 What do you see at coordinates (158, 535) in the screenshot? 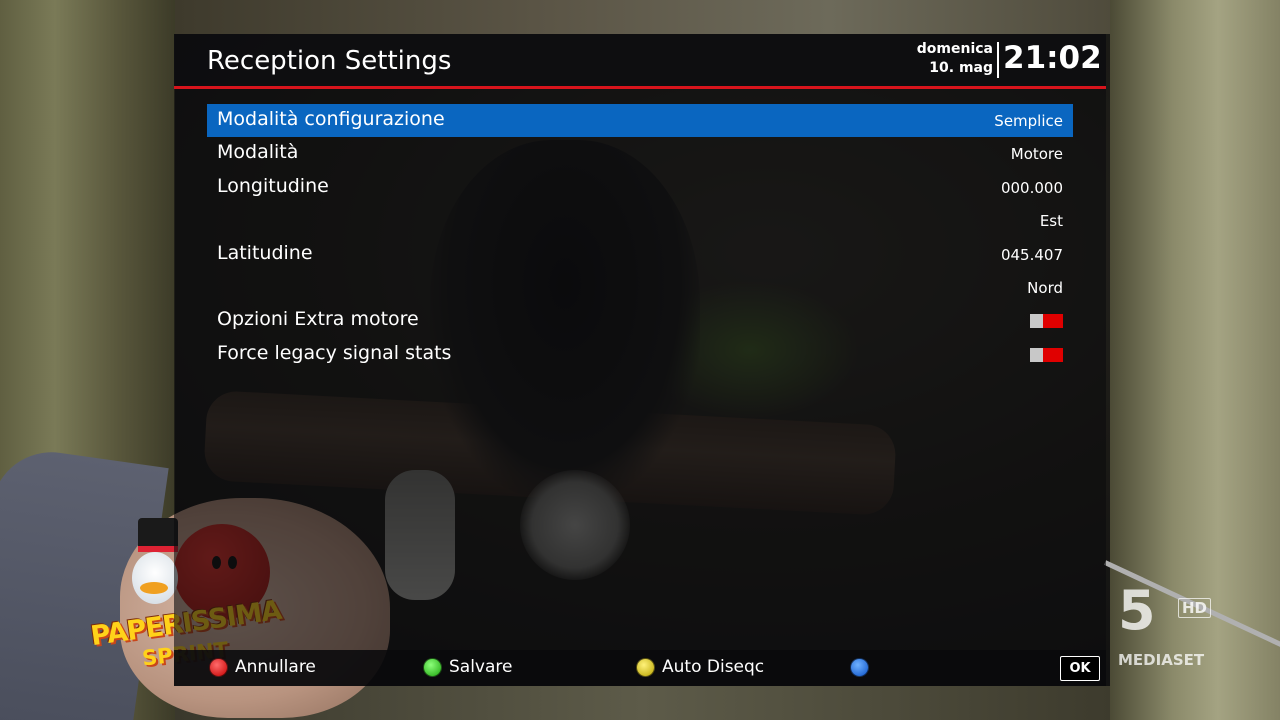
I see `logo-top-hat` at bounding box center [158, 535].